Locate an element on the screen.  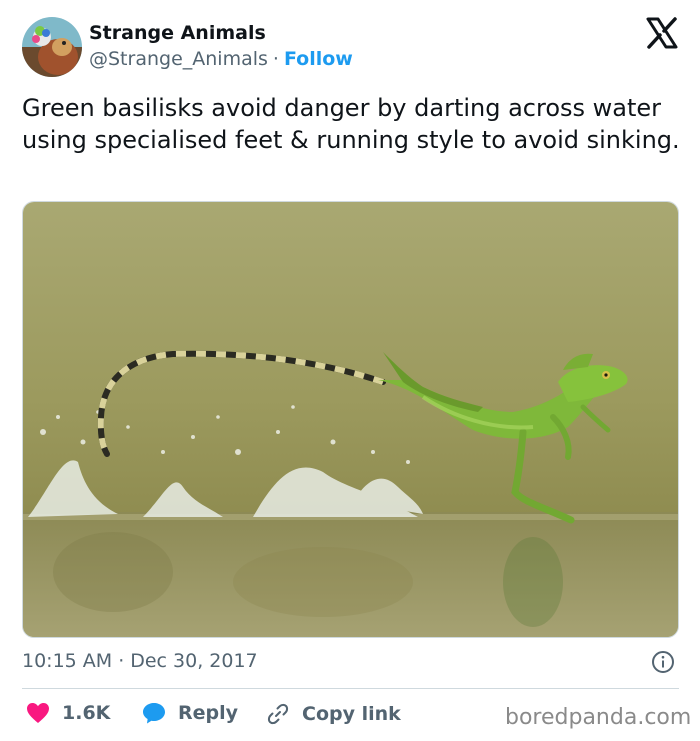
avatar-image is located at coordinates (52, 47).